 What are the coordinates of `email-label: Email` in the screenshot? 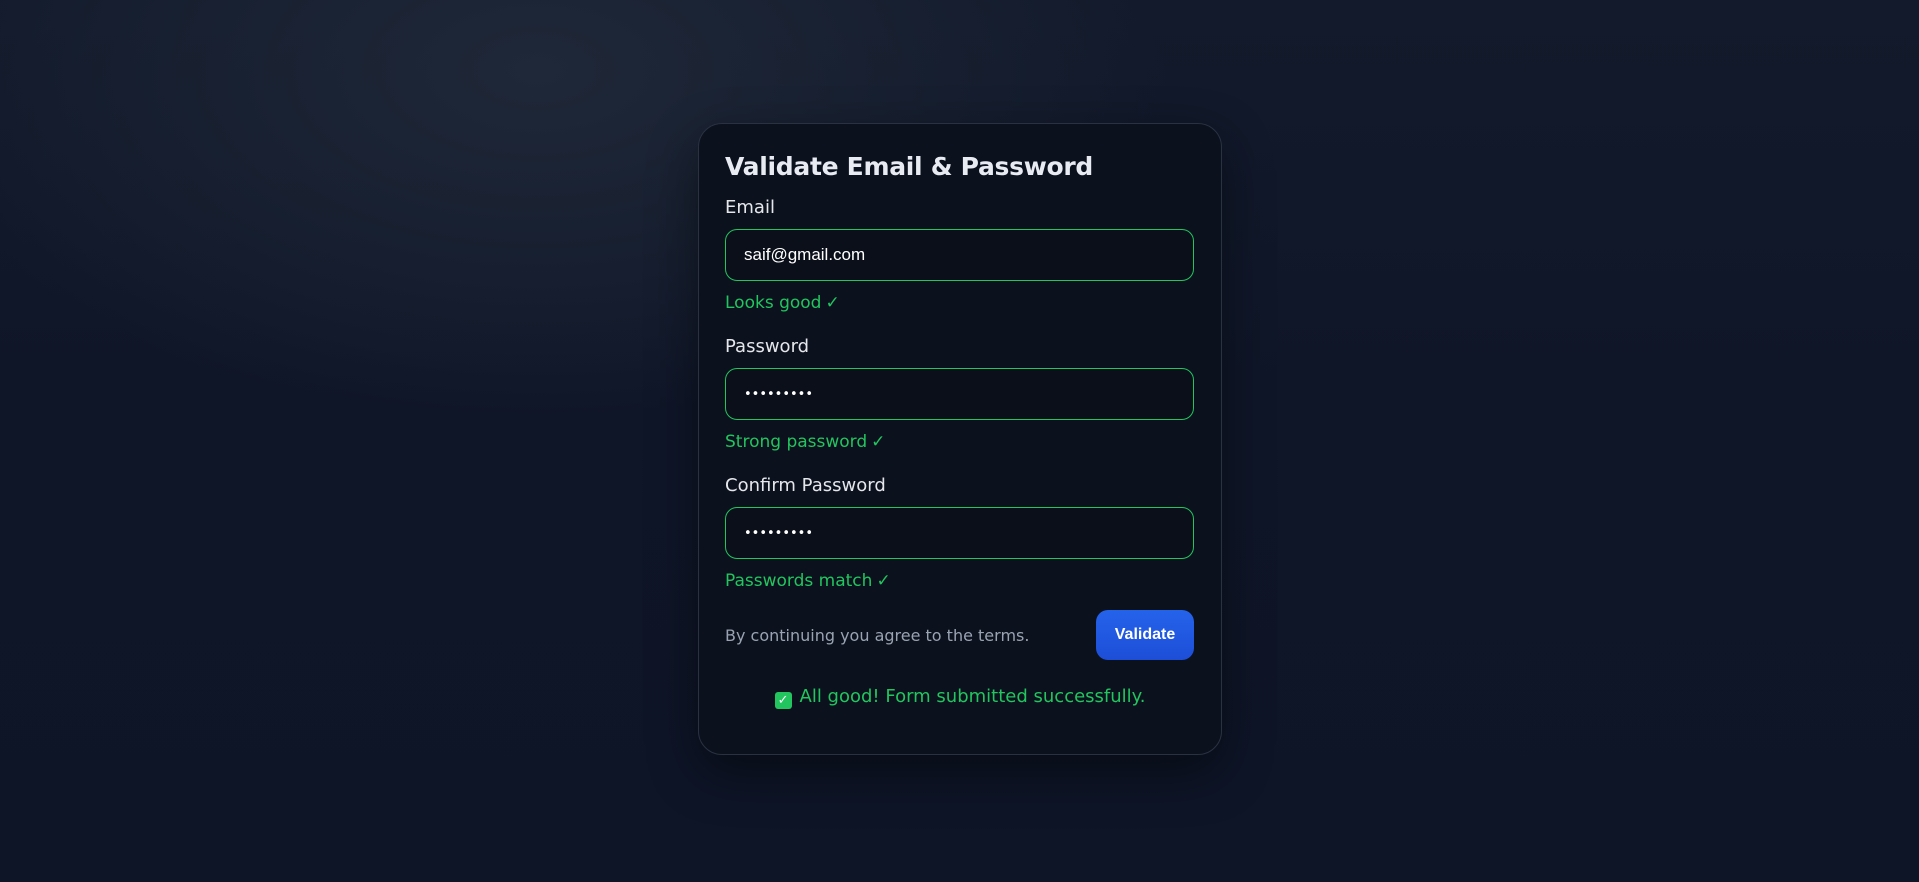 It's located at (750, 207).